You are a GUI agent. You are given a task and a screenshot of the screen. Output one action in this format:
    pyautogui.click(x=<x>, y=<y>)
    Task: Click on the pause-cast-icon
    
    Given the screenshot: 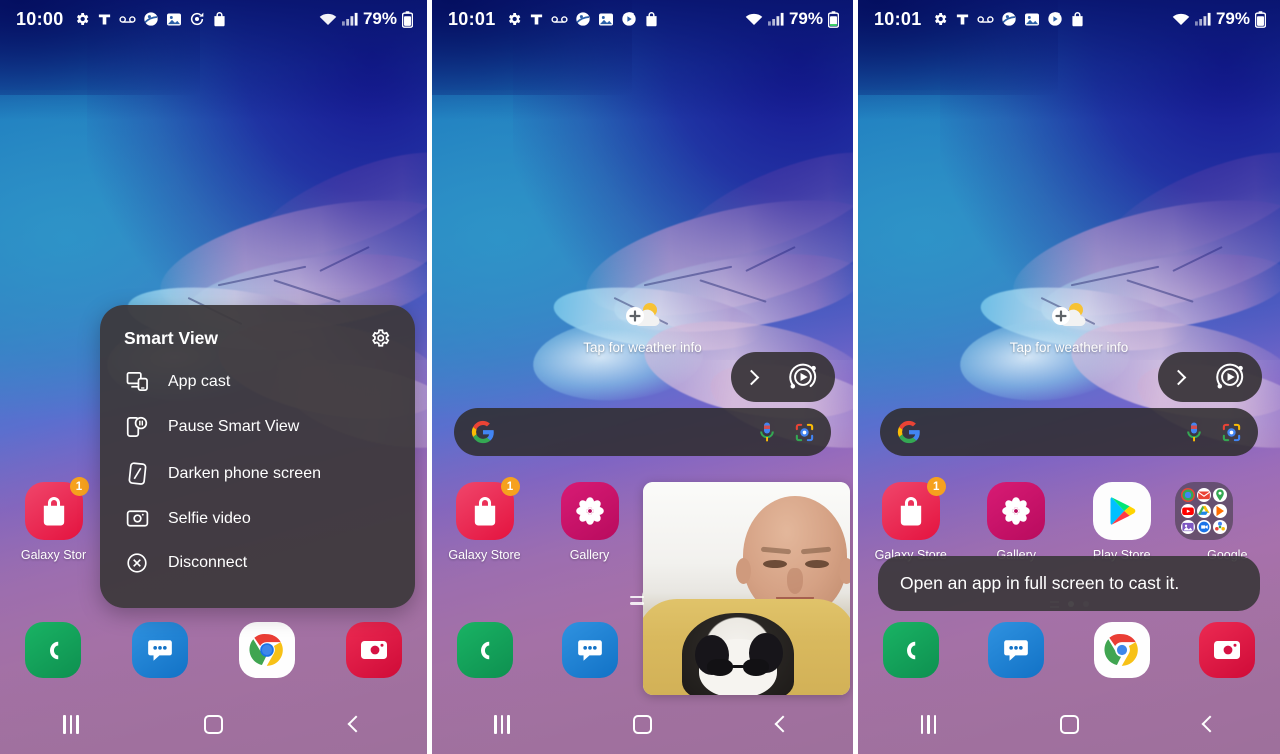 What is the action you would take?
    pyautogui.click(x=137, y=427)
    